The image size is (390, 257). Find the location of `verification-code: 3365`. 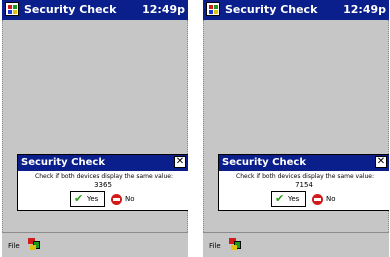

verification-code: 3365 is located at coordinates (103, 185).